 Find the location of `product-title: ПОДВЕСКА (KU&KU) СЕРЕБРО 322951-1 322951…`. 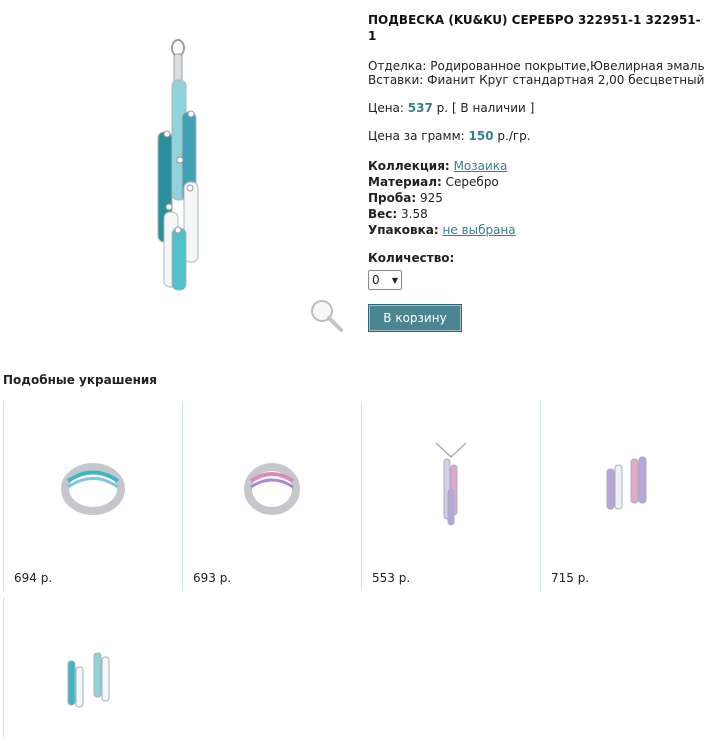

product-title: ПОДВЕСКА (KU&KU) СЕРЕБРО 322951-1 322951… is located at coordinates (534, 28).